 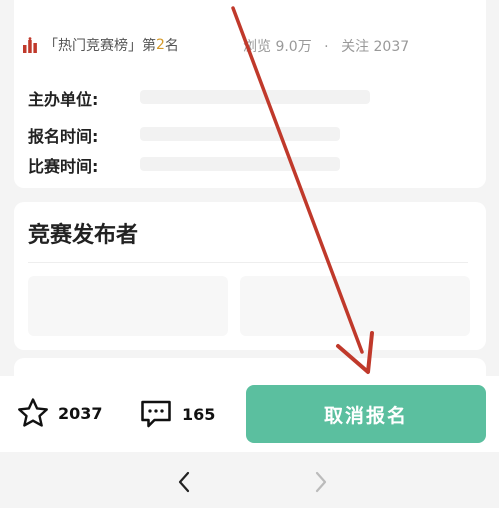 I want to click on comment-icon, so click(x=156, y=414).